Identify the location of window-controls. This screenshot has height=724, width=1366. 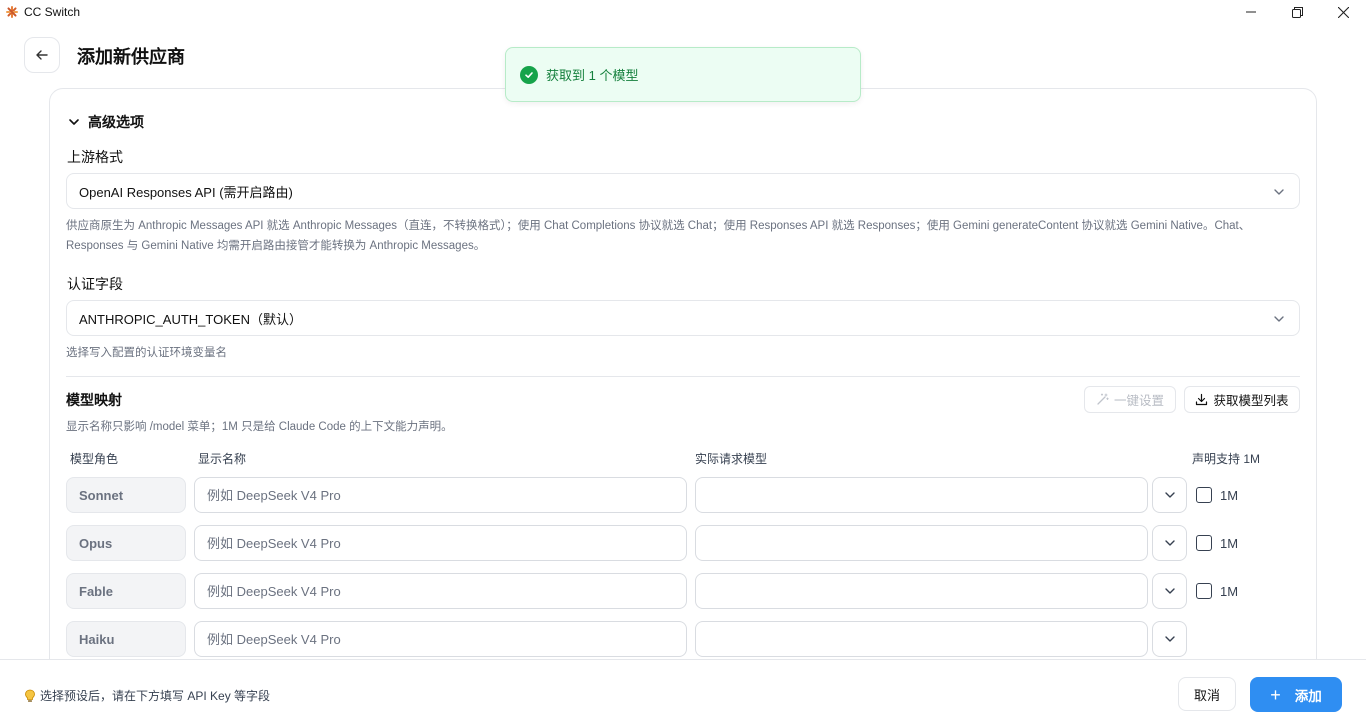
(1297, 12).